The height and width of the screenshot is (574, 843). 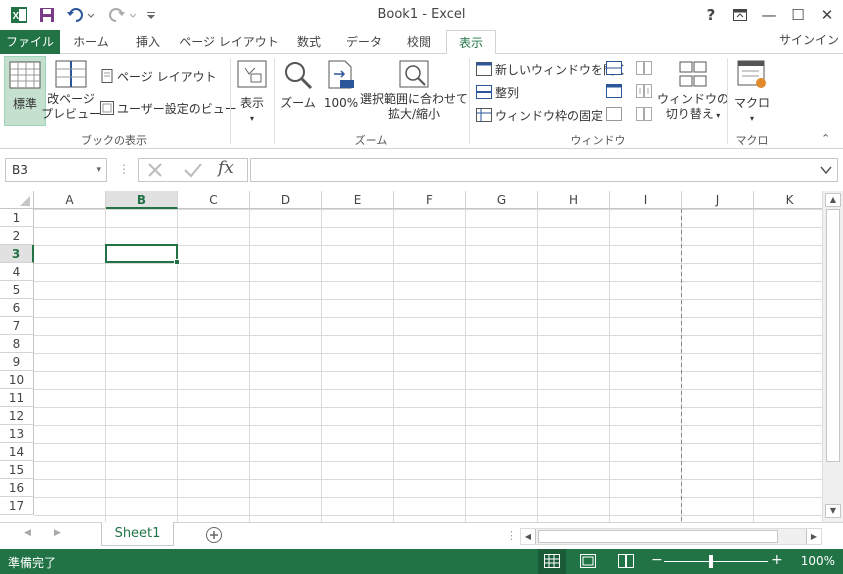 What do you see at coordinates (229, 42) in the screenshot?
I see `tab-page-layout: ページ レイアウト` at bounding box center [229, 42].